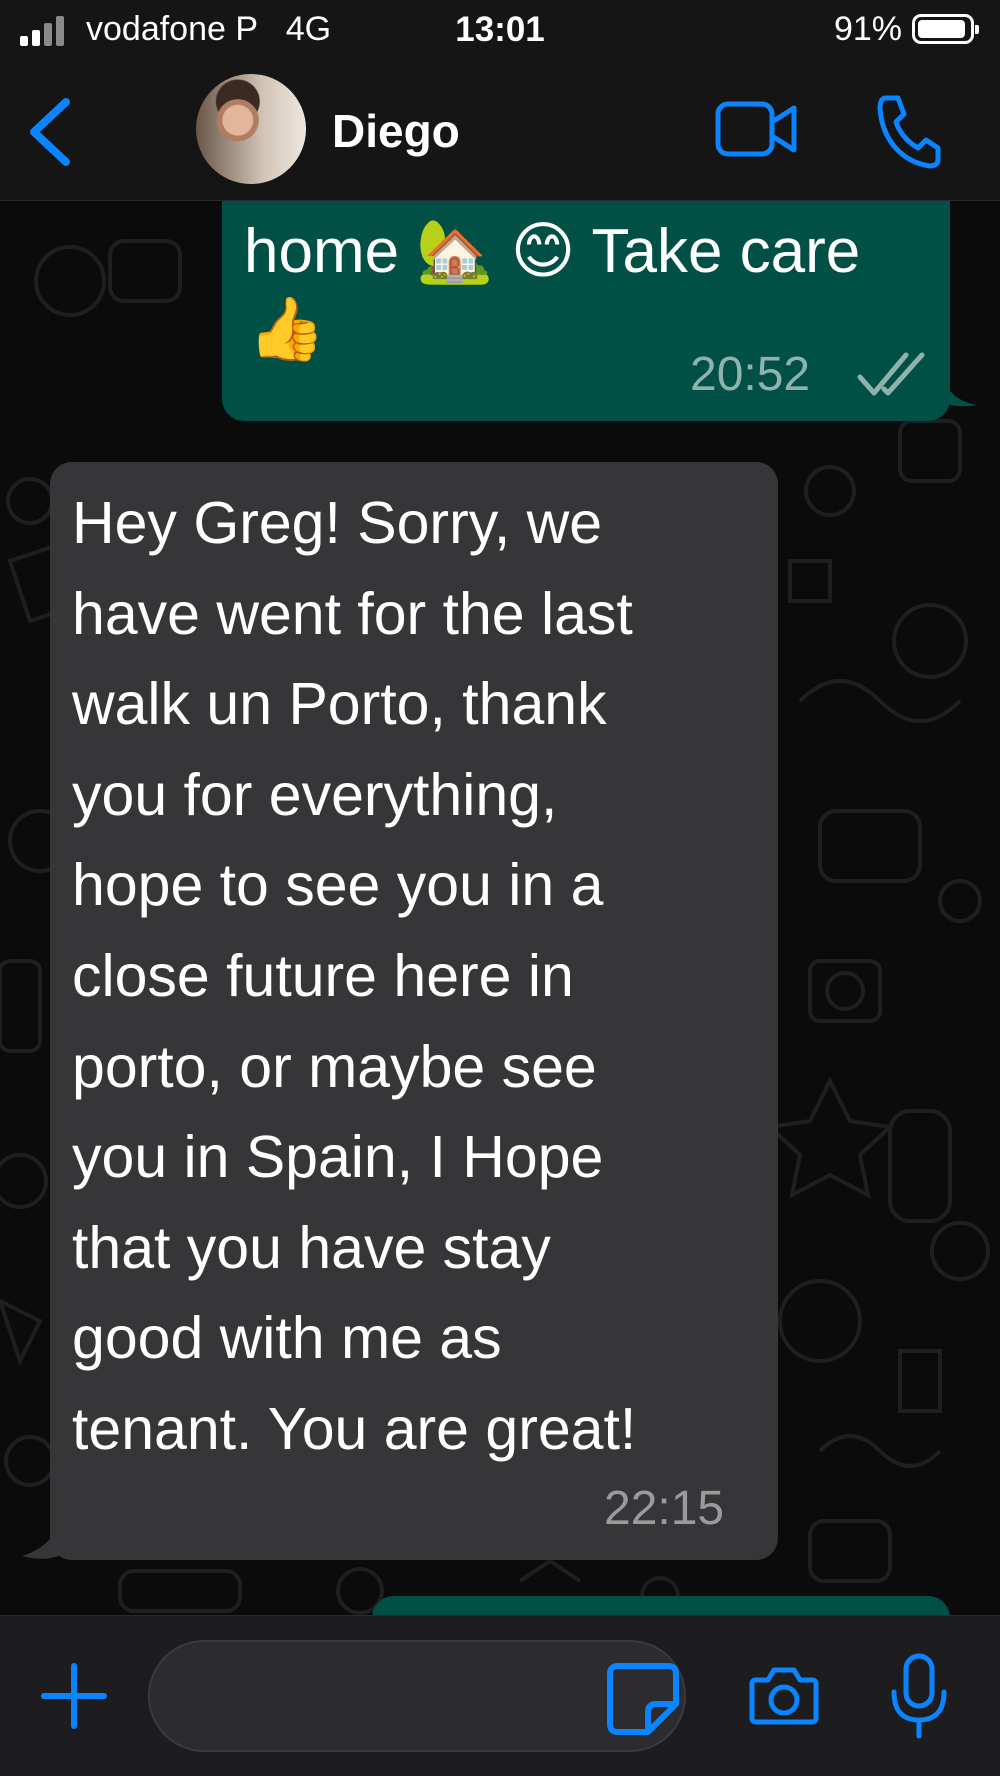  I want to click on plus-icon, so click(74, 1696).